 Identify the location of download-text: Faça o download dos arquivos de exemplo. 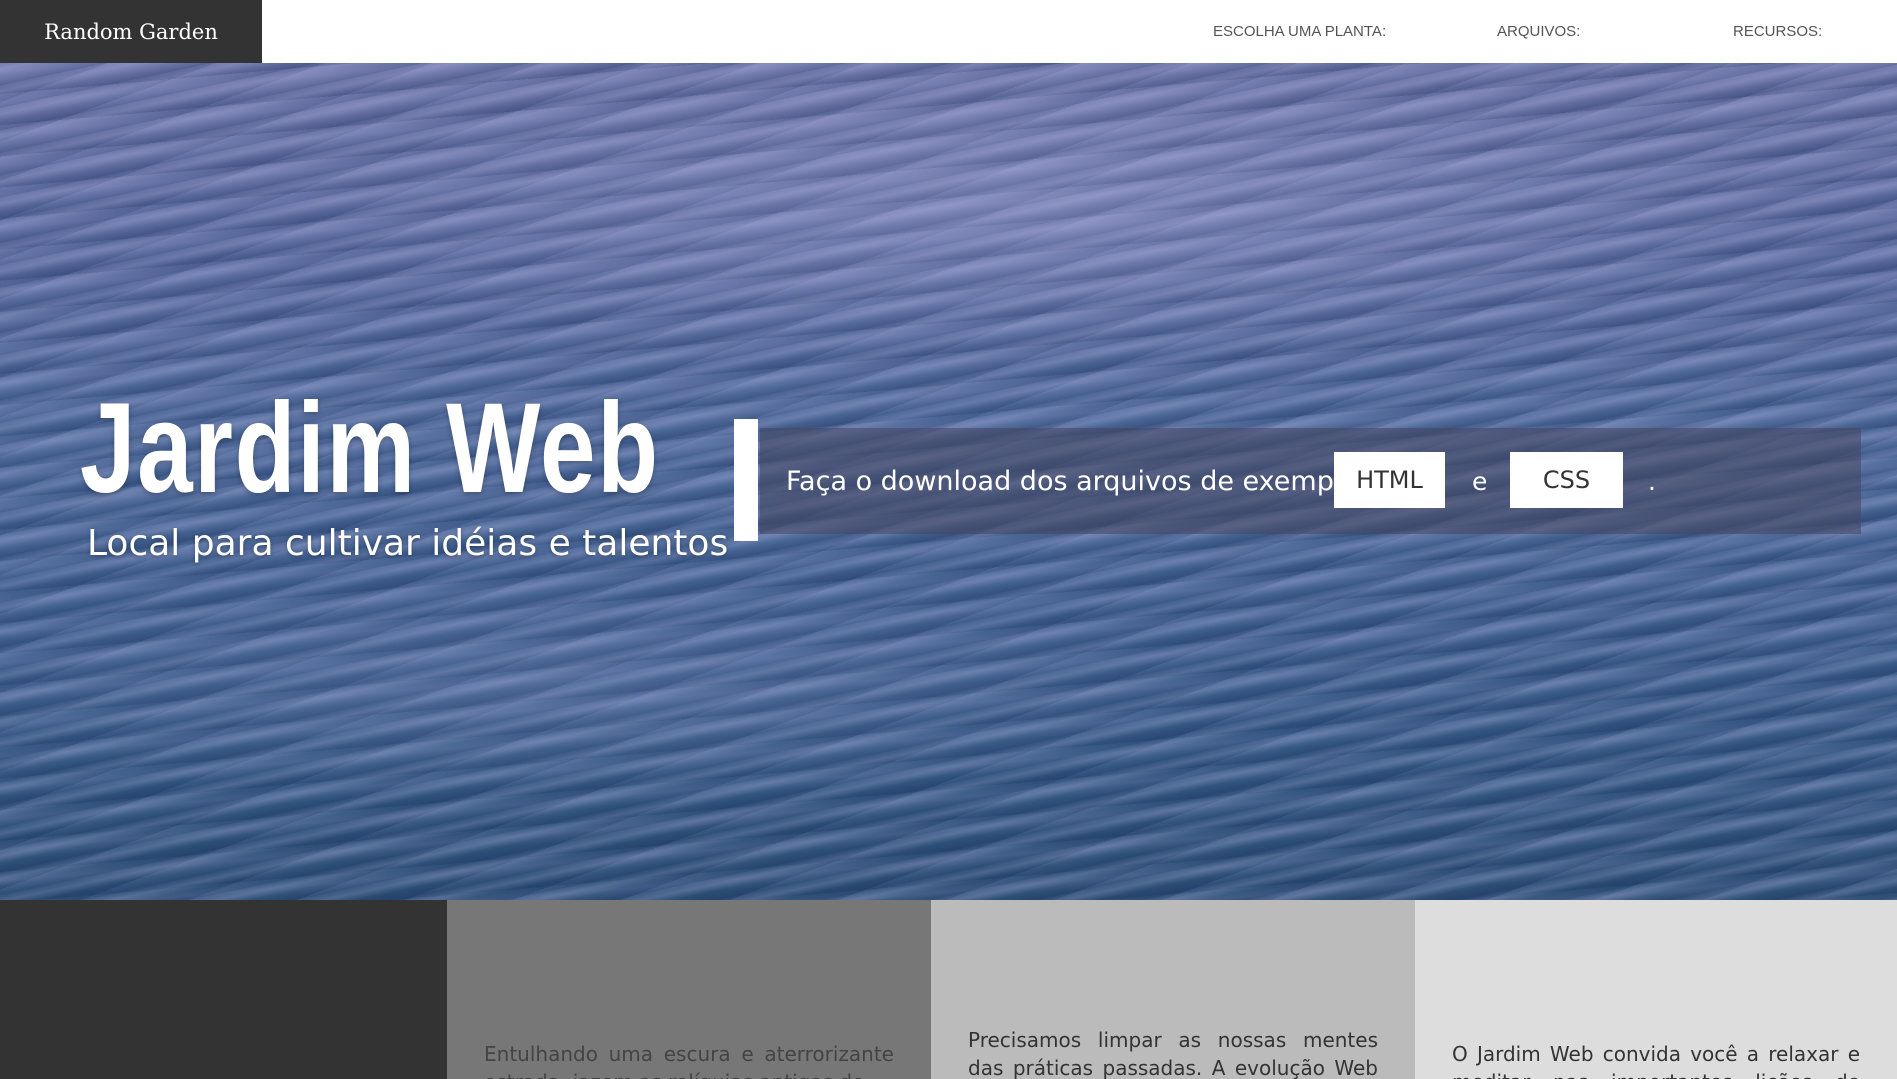
(1072, 481).